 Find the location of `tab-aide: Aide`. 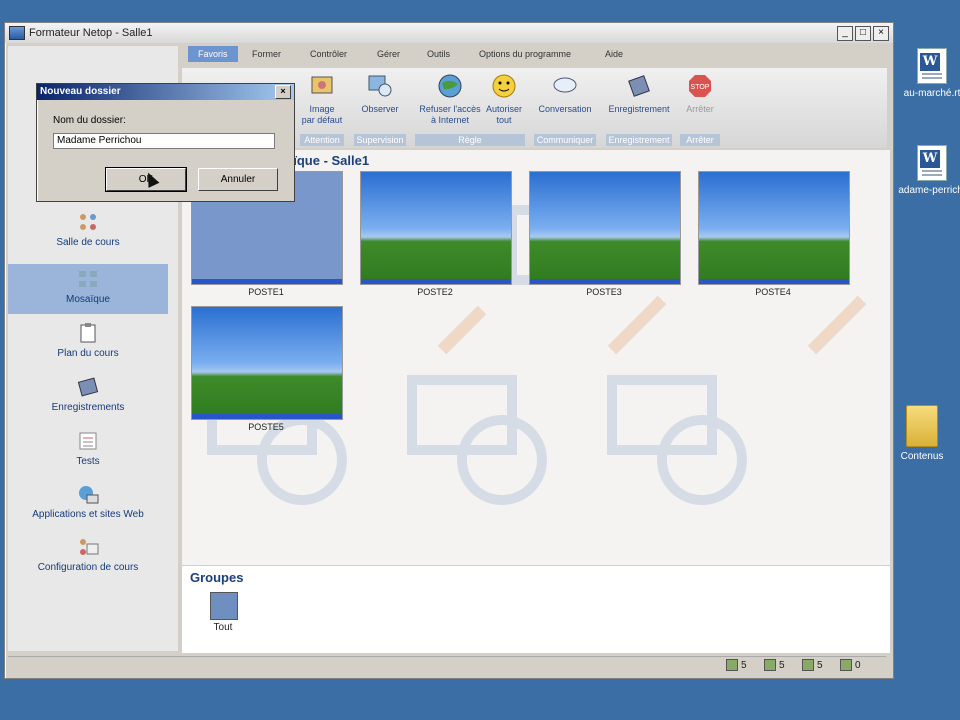

tab-aide: Aide is located at coordinates (614, 54).